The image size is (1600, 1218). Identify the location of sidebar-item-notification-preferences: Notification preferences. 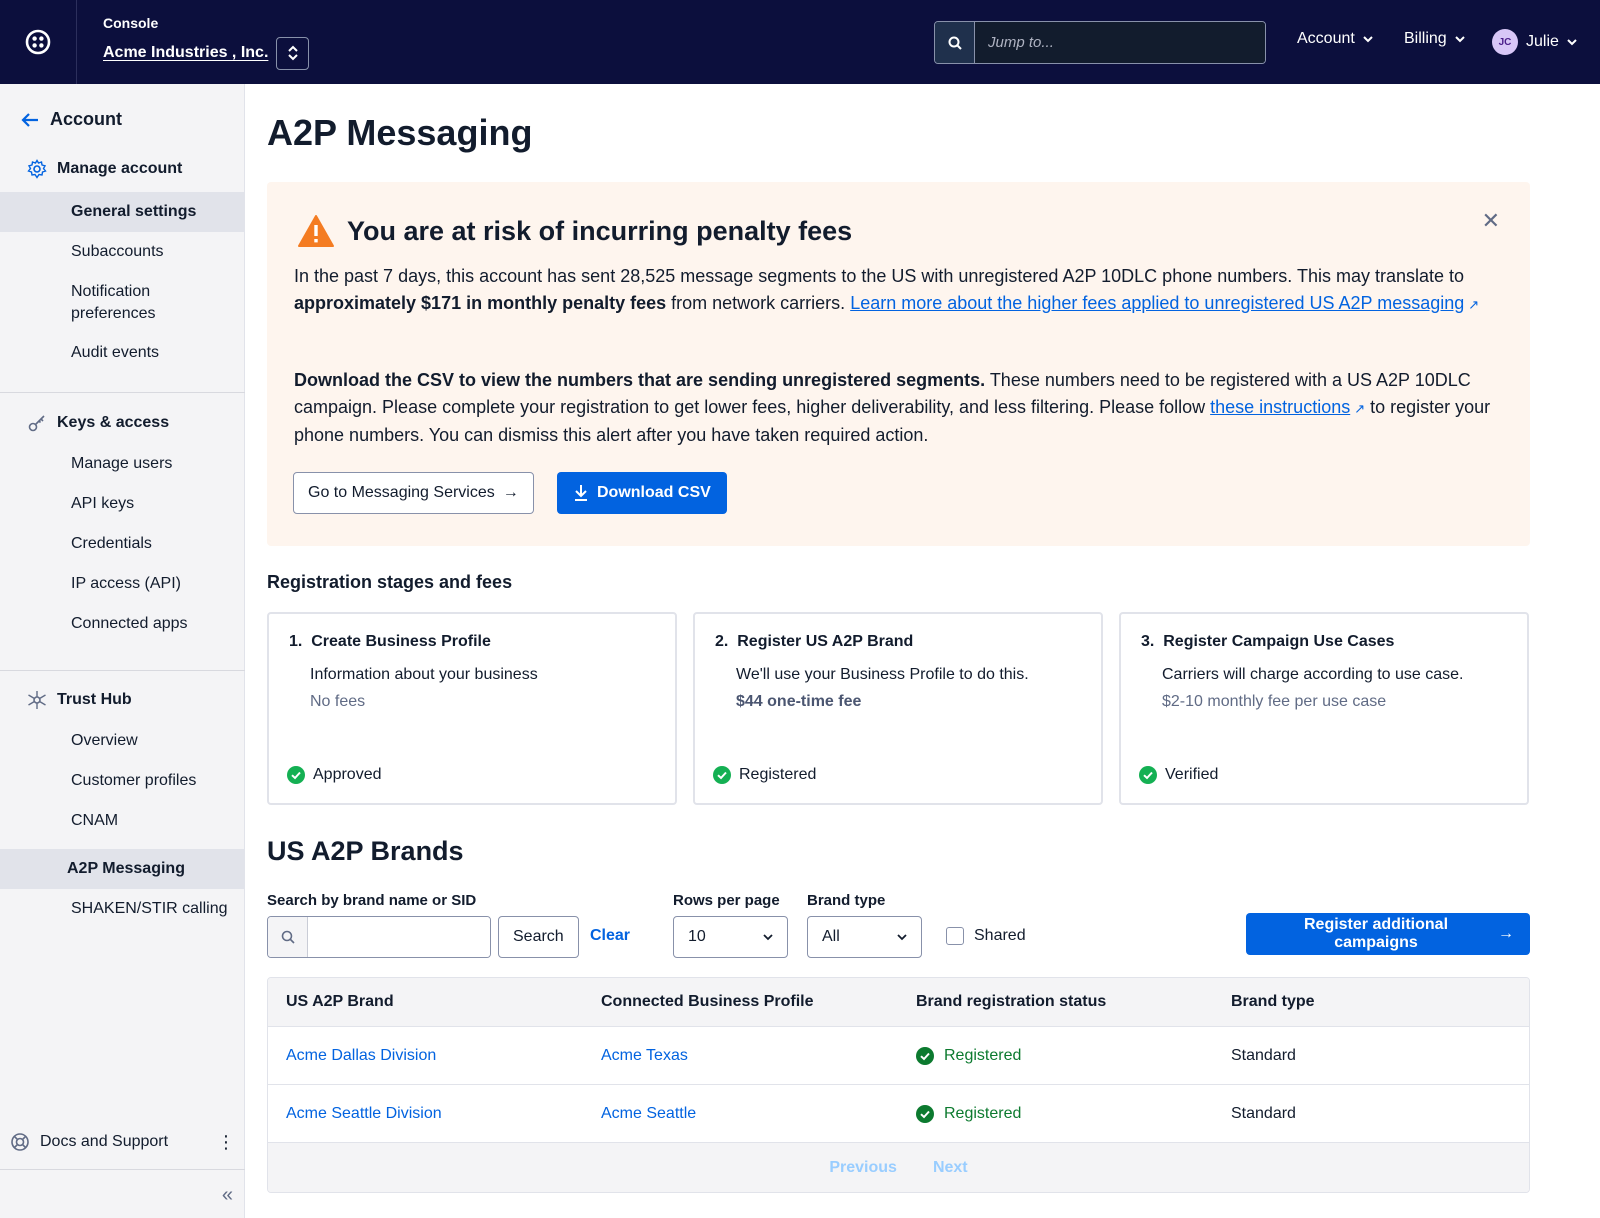
(122, 303).